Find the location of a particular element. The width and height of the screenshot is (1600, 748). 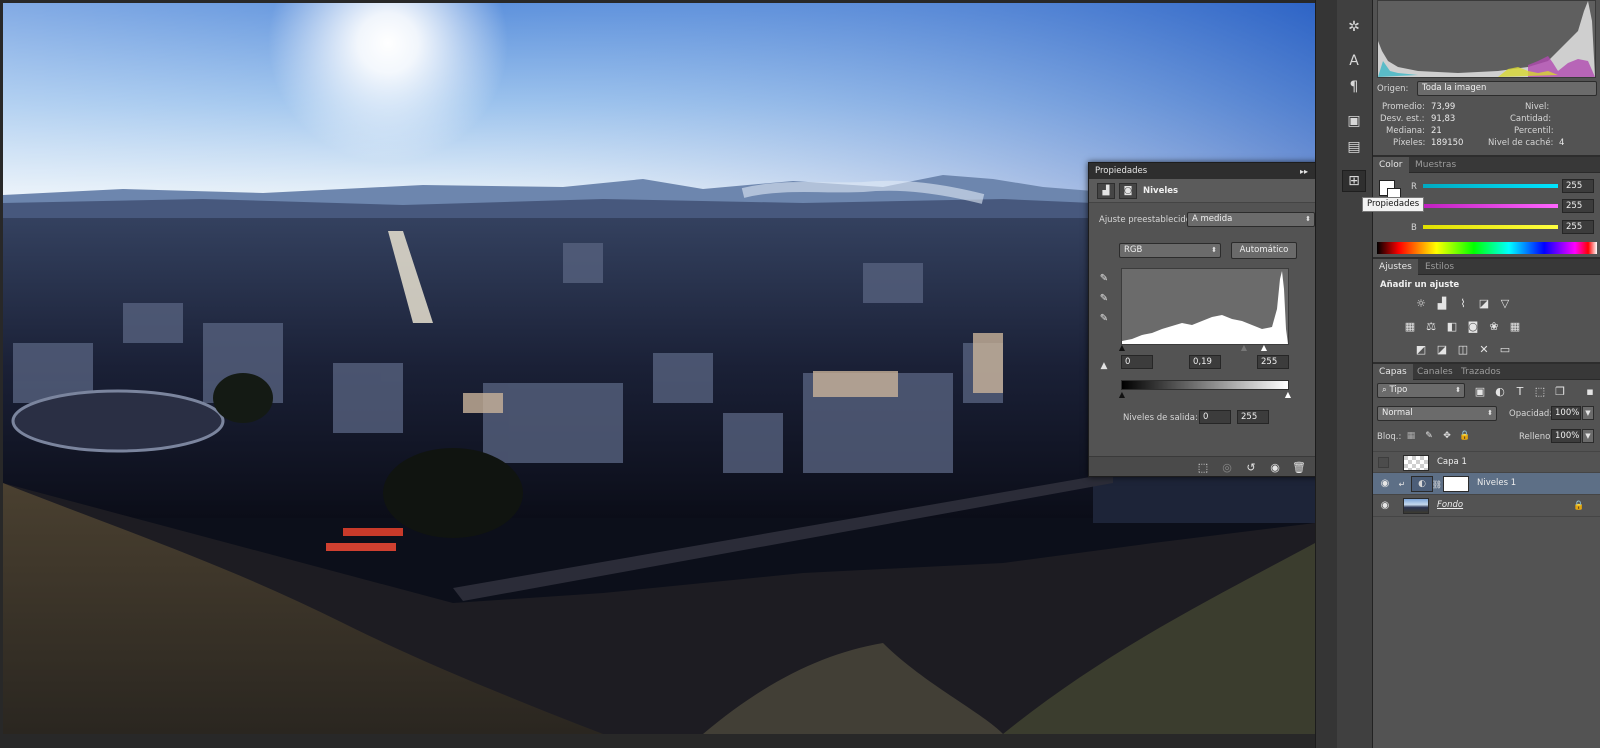

library-icon: ▣ is located at coordinates (1354, 121).